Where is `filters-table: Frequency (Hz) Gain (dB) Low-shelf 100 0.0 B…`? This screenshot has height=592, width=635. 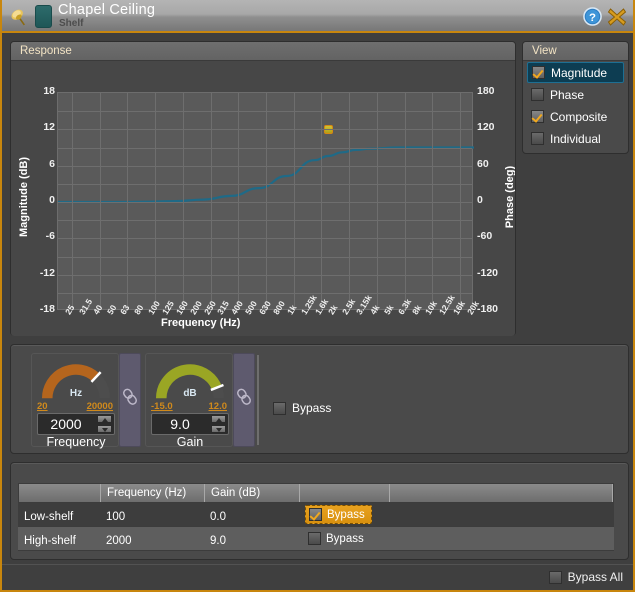
filters-table: Frequency (Hz) Gain (dB) Low-shelf 100 0.0 B… is located at coordinates (316, 518).